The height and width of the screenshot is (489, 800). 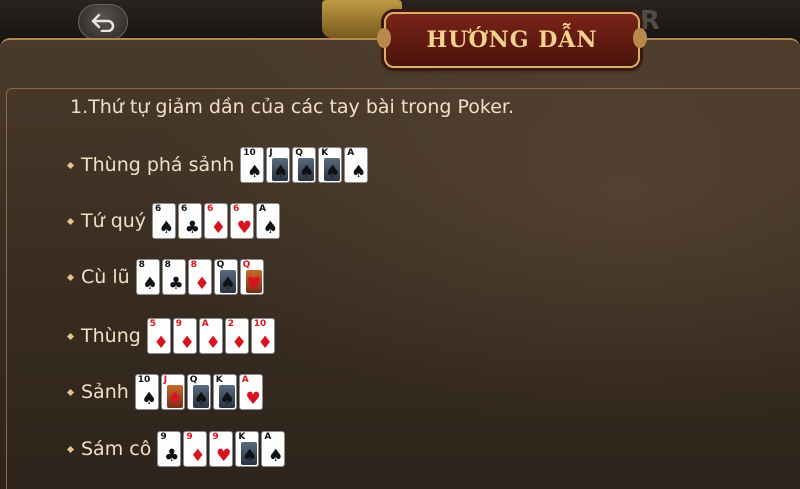 I want to click on hand-cards: 8 ♠ 8 ♣ 8 ♦ Q ♠ Q ♥, so click(x=200, y=277).